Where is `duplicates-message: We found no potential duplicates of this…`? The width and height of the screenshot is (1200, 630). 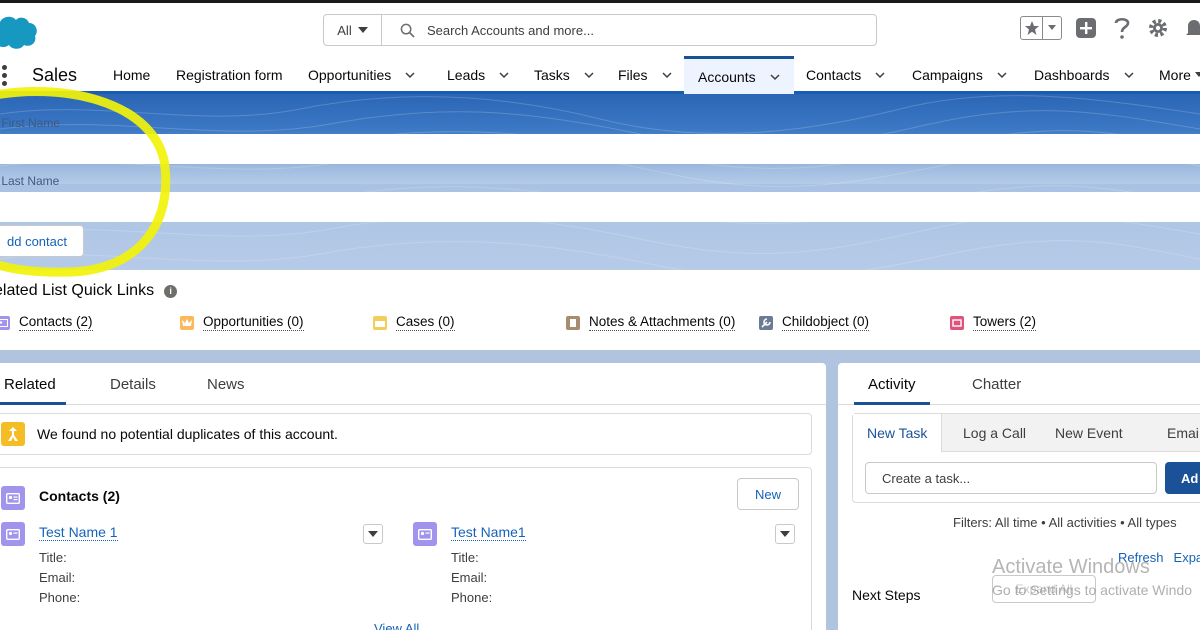 duplicates-message: We found no potential duplicates of this… is located at coordinates (187, 434).